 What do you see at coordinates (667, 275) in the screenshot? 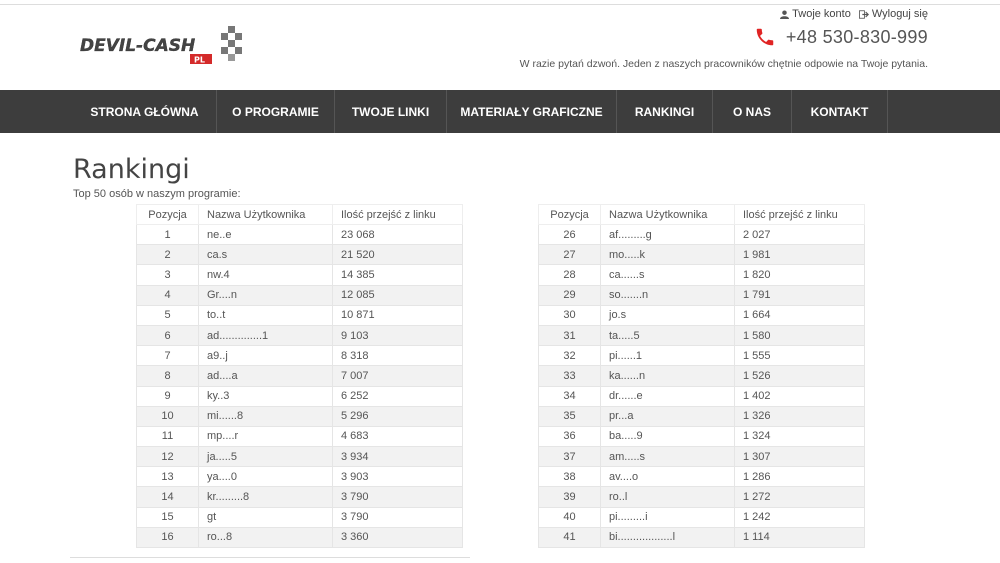
I see `cell-username: ca......s` at bounding box center [667, 275].